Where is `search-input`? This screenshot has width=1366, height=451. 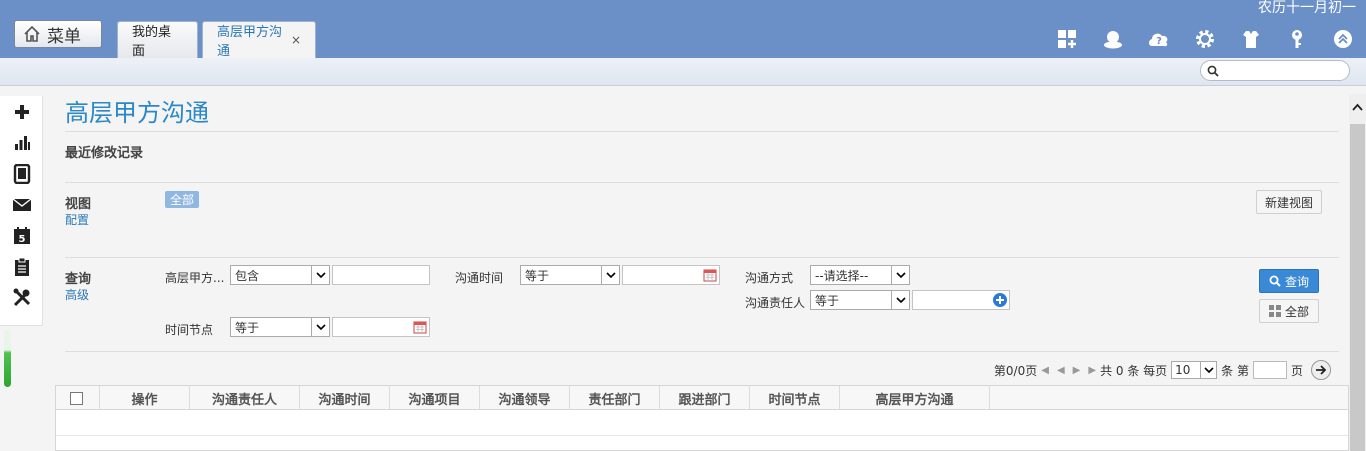 search-input is located at coordinates (1283, 70).